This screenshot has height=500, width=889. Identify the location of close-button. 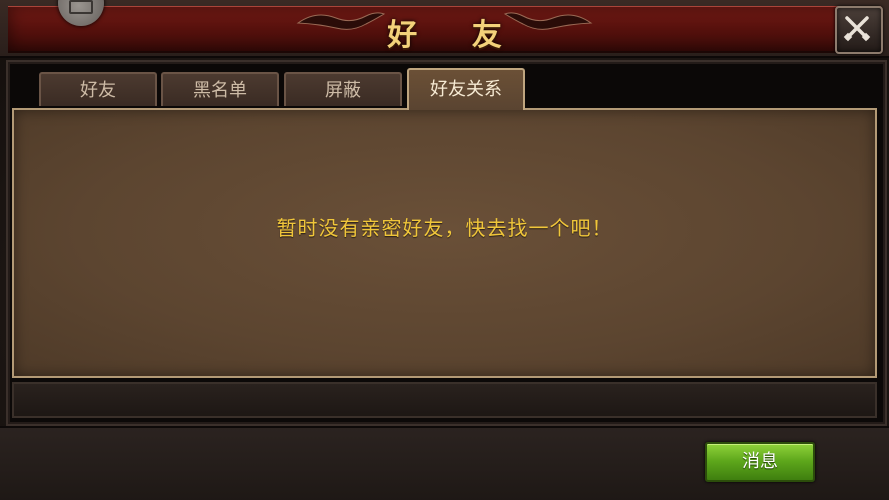
(859, 30).